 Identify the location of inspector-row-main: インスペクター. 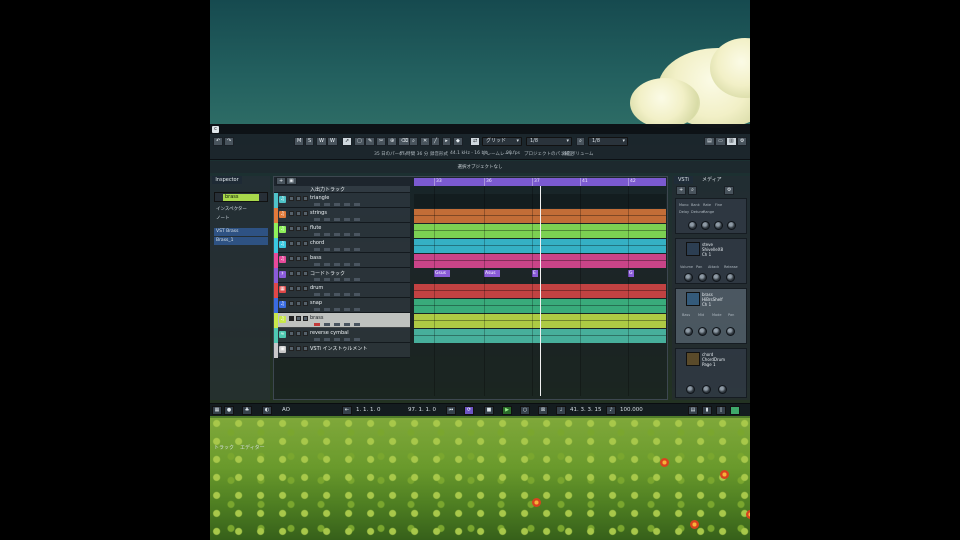
(241, 210).